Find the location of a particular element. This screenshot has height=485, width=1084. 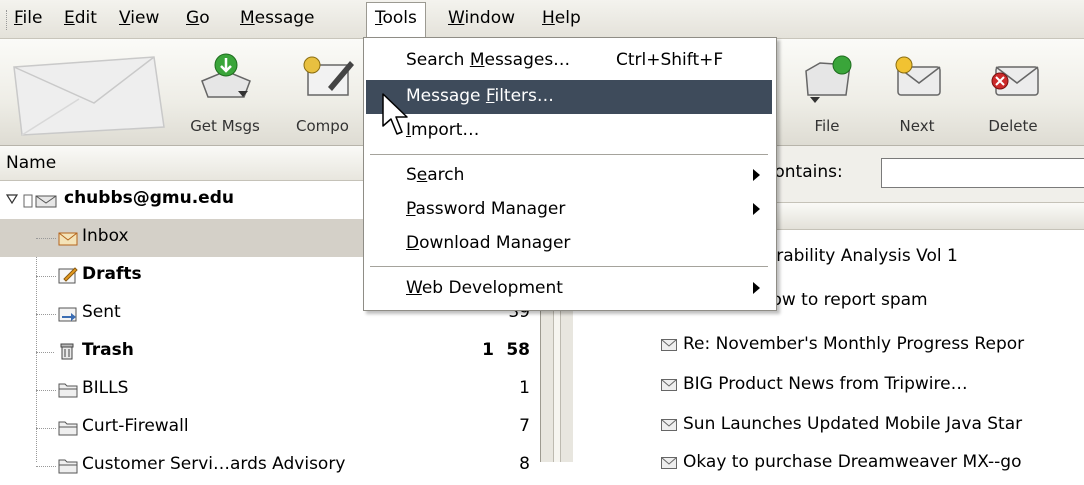

name-column-label: Name is located at coordinates (31, 163).